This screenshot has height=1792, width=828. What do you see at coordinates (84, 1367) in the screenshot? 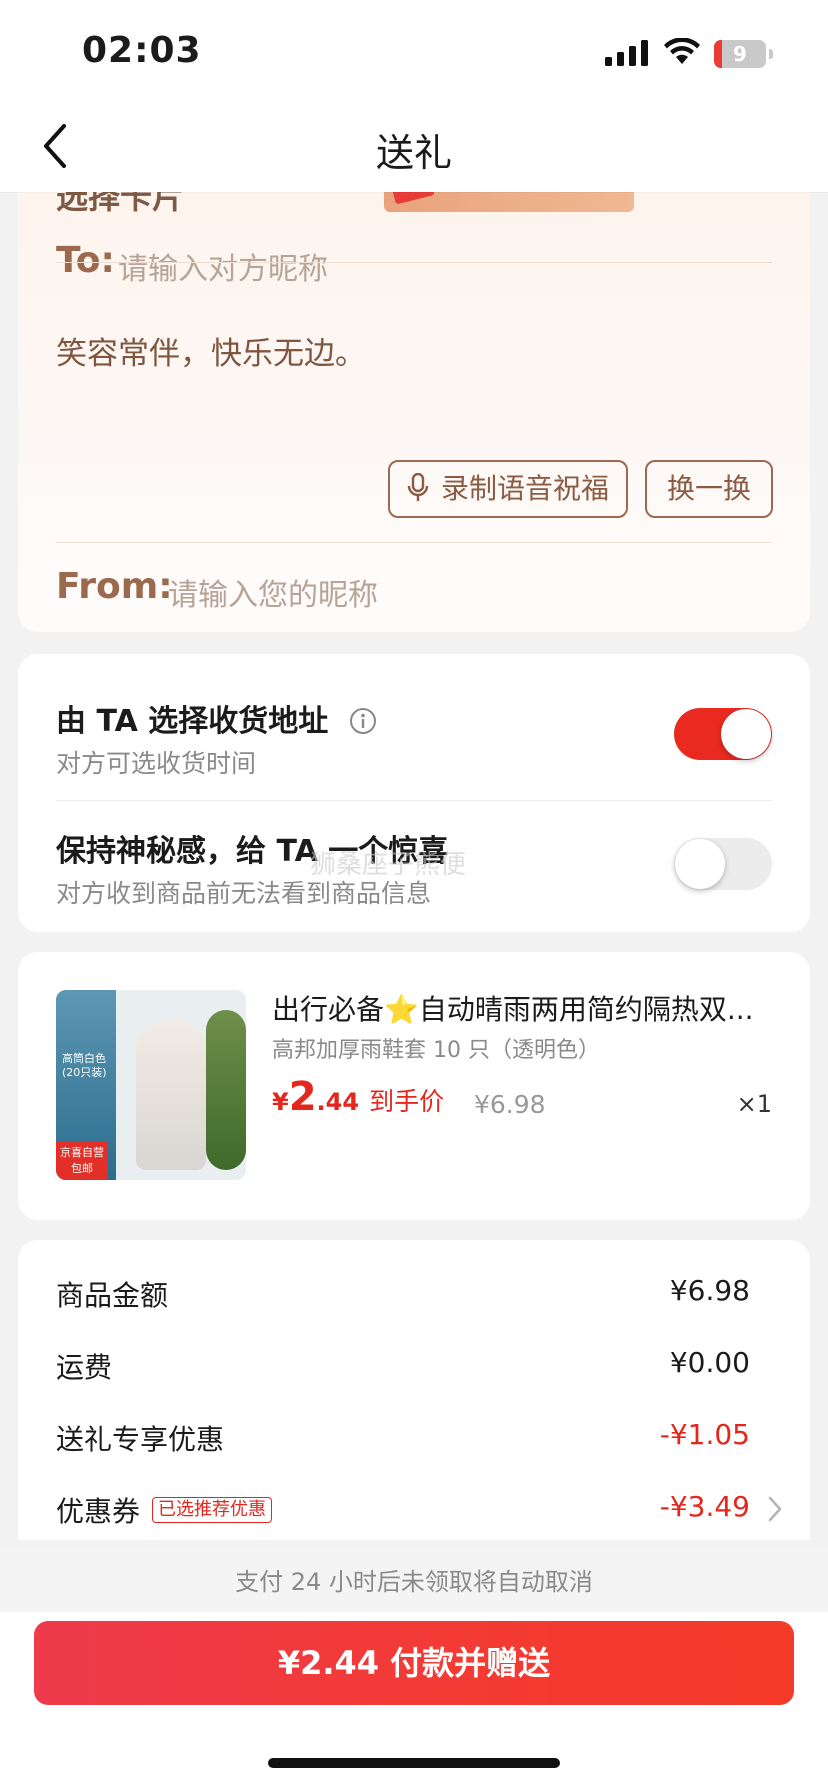
I see `summary-label: 运费` at bounding box center [84, 1367].